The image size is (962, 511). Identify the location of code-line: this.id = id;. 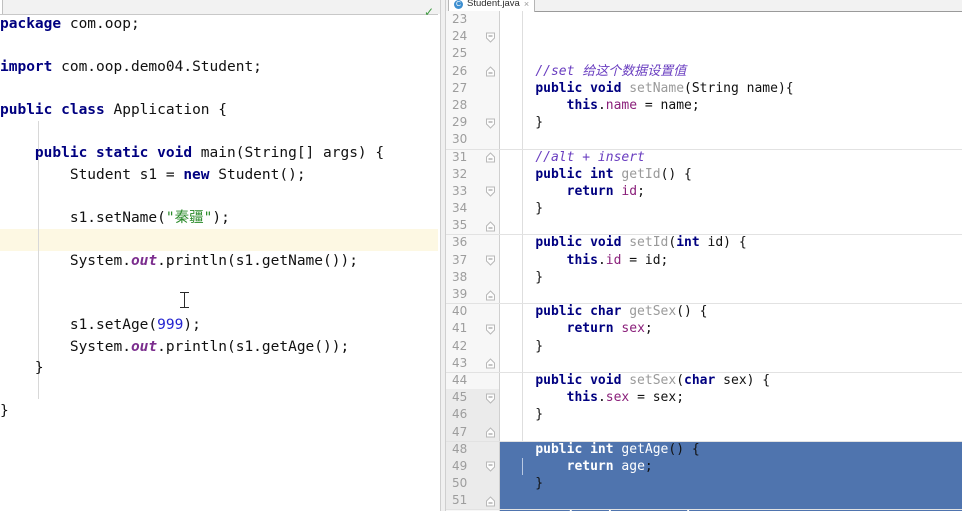
(731, 260).